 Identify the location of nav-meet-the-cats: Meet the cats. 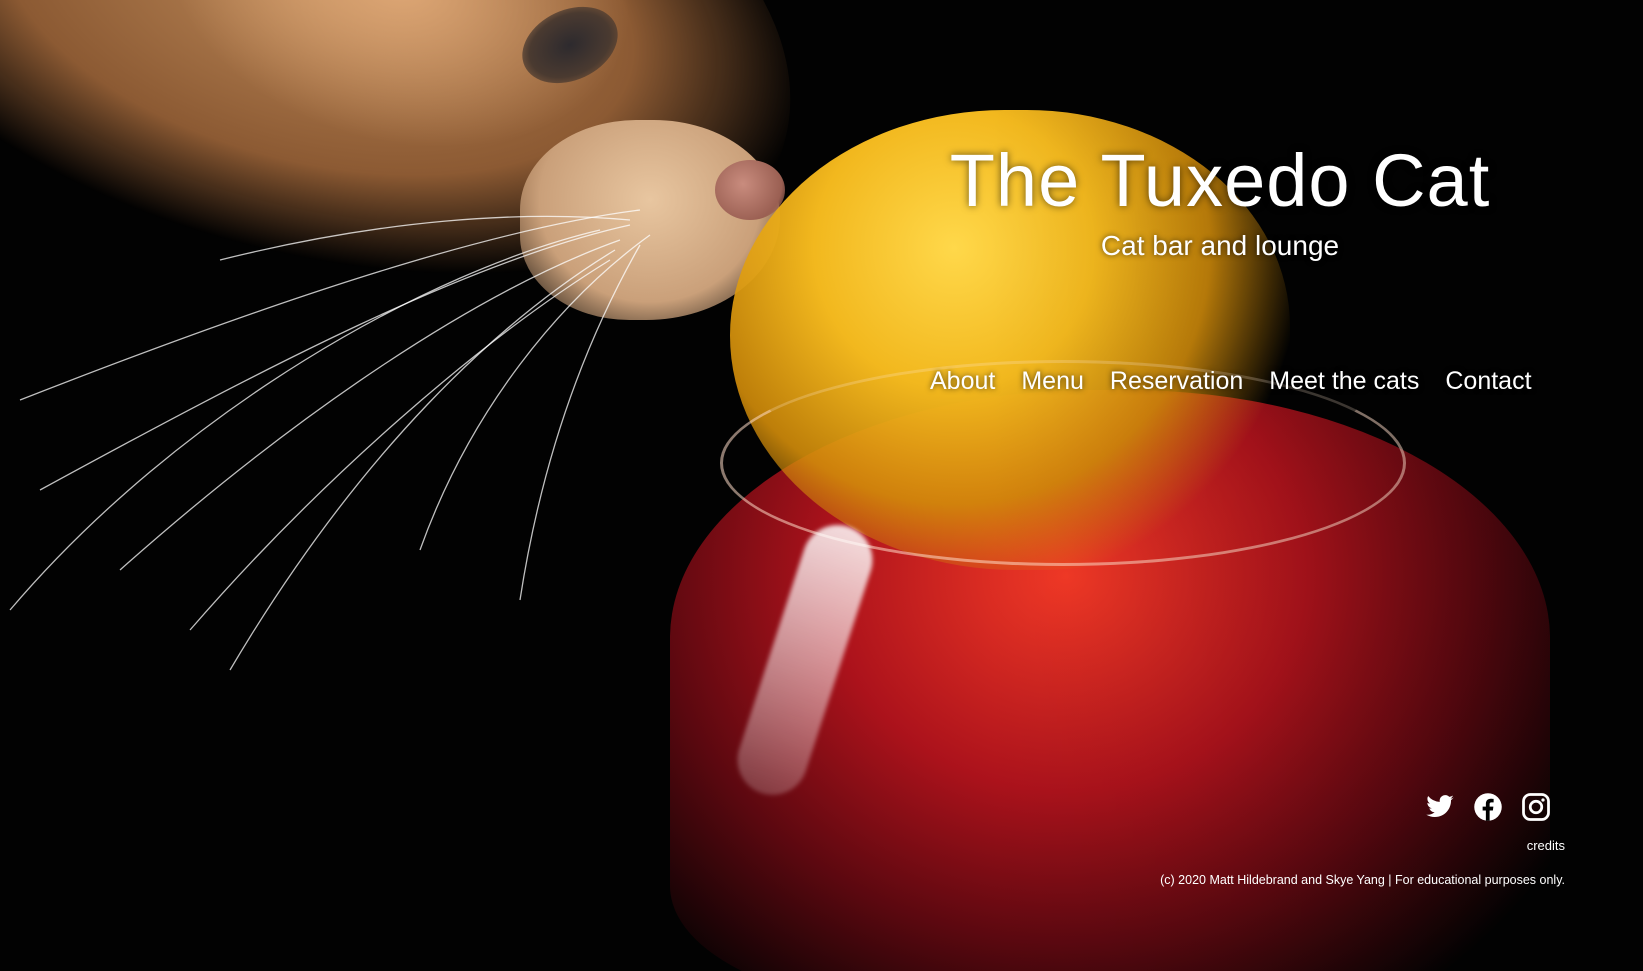
(1344, 381).